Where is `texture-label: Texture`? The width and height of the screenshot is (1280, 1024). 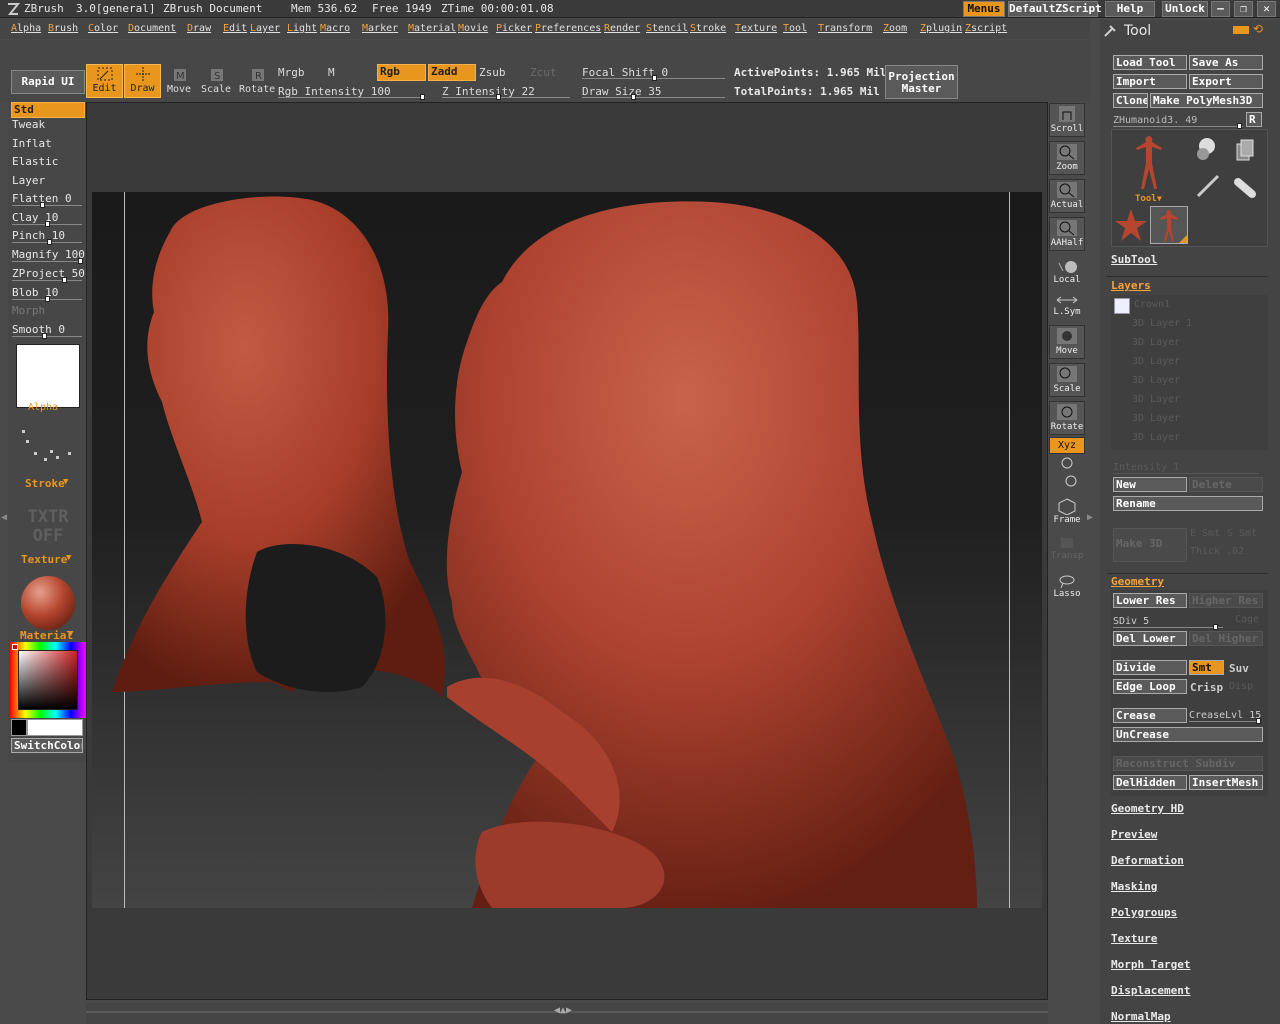 texture-label: Texture is located at coordinates (44, 559).